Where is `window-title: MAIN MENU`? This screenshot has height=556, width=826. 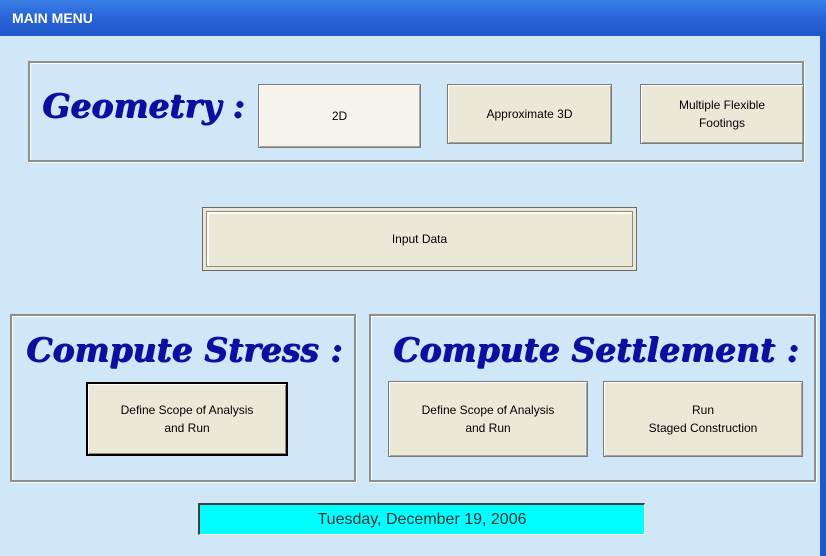 window-title: MAIN MENU is located at coordinates (52, 18).